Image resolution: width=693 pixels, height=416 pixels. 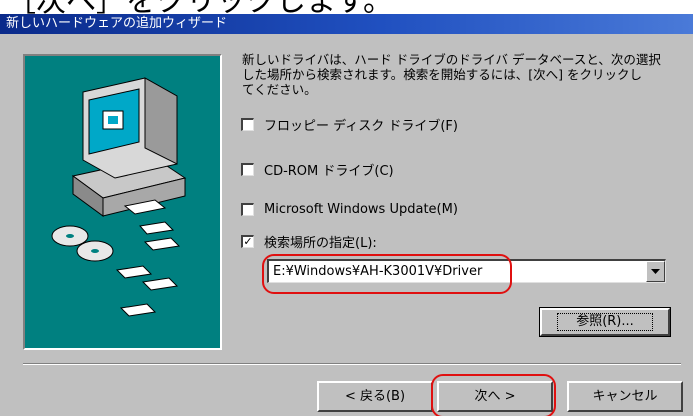 I want to click on option-floppy: フロッピー ディスク ドライブ(F), so click(x=349, y=124).